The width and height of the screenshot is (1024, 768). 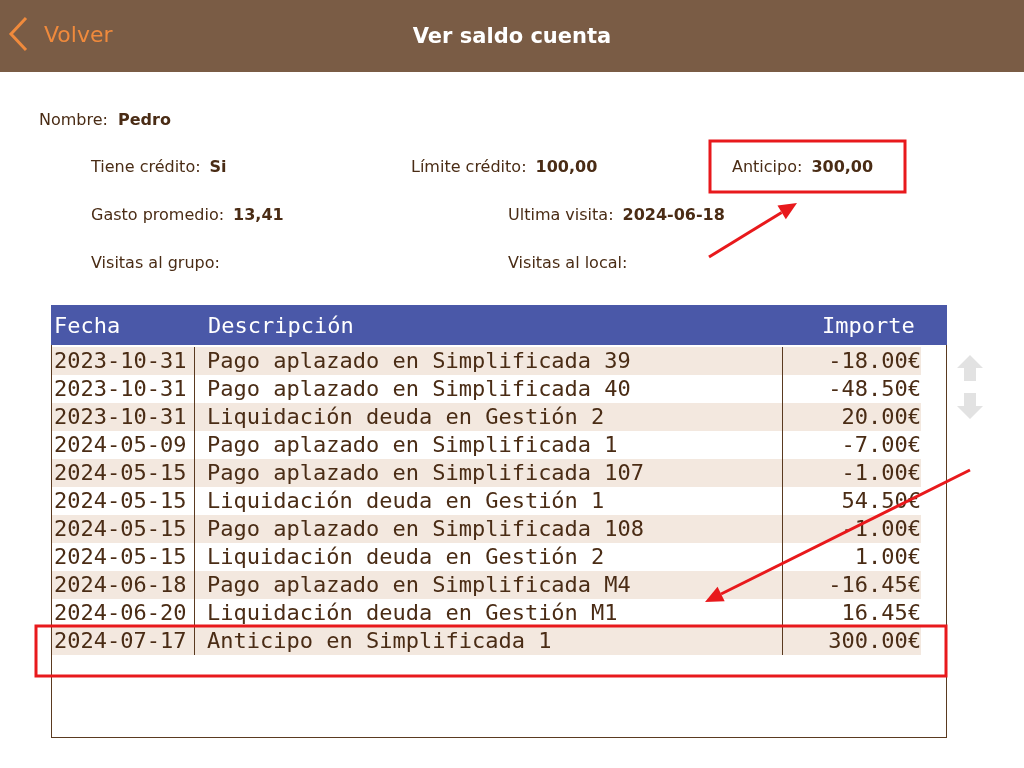 What do you see at coordinates (123, 613) in the screenshot?
I see `table-cell: 2024-06-20` at bounding box center [123, 613].